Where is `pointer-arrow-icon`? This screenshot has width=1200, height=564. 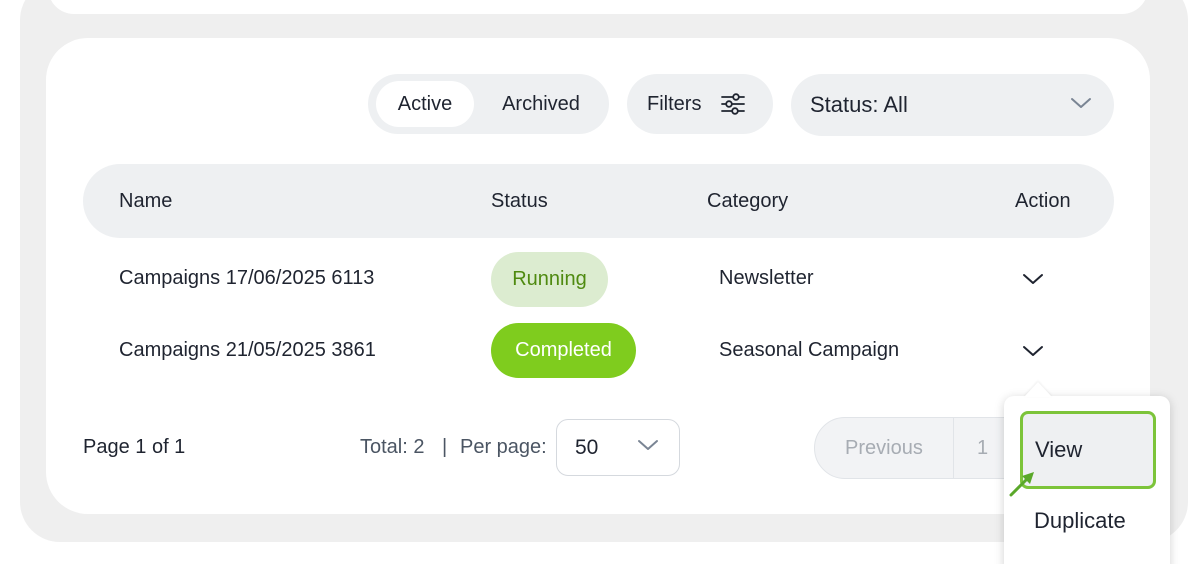 pointer-arrow-icon is located at coordinates (1021, 484).